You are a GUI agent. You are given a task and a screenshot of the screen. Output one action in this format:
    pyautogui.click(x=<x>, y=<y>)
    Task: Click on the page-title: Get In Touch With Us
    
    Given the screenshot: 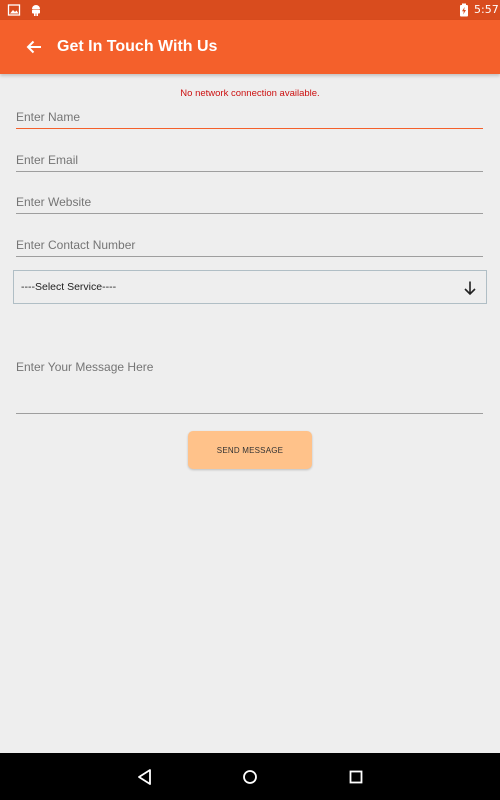 What is the action you would take?
    pyautogui.click(x=137, y=46)
    